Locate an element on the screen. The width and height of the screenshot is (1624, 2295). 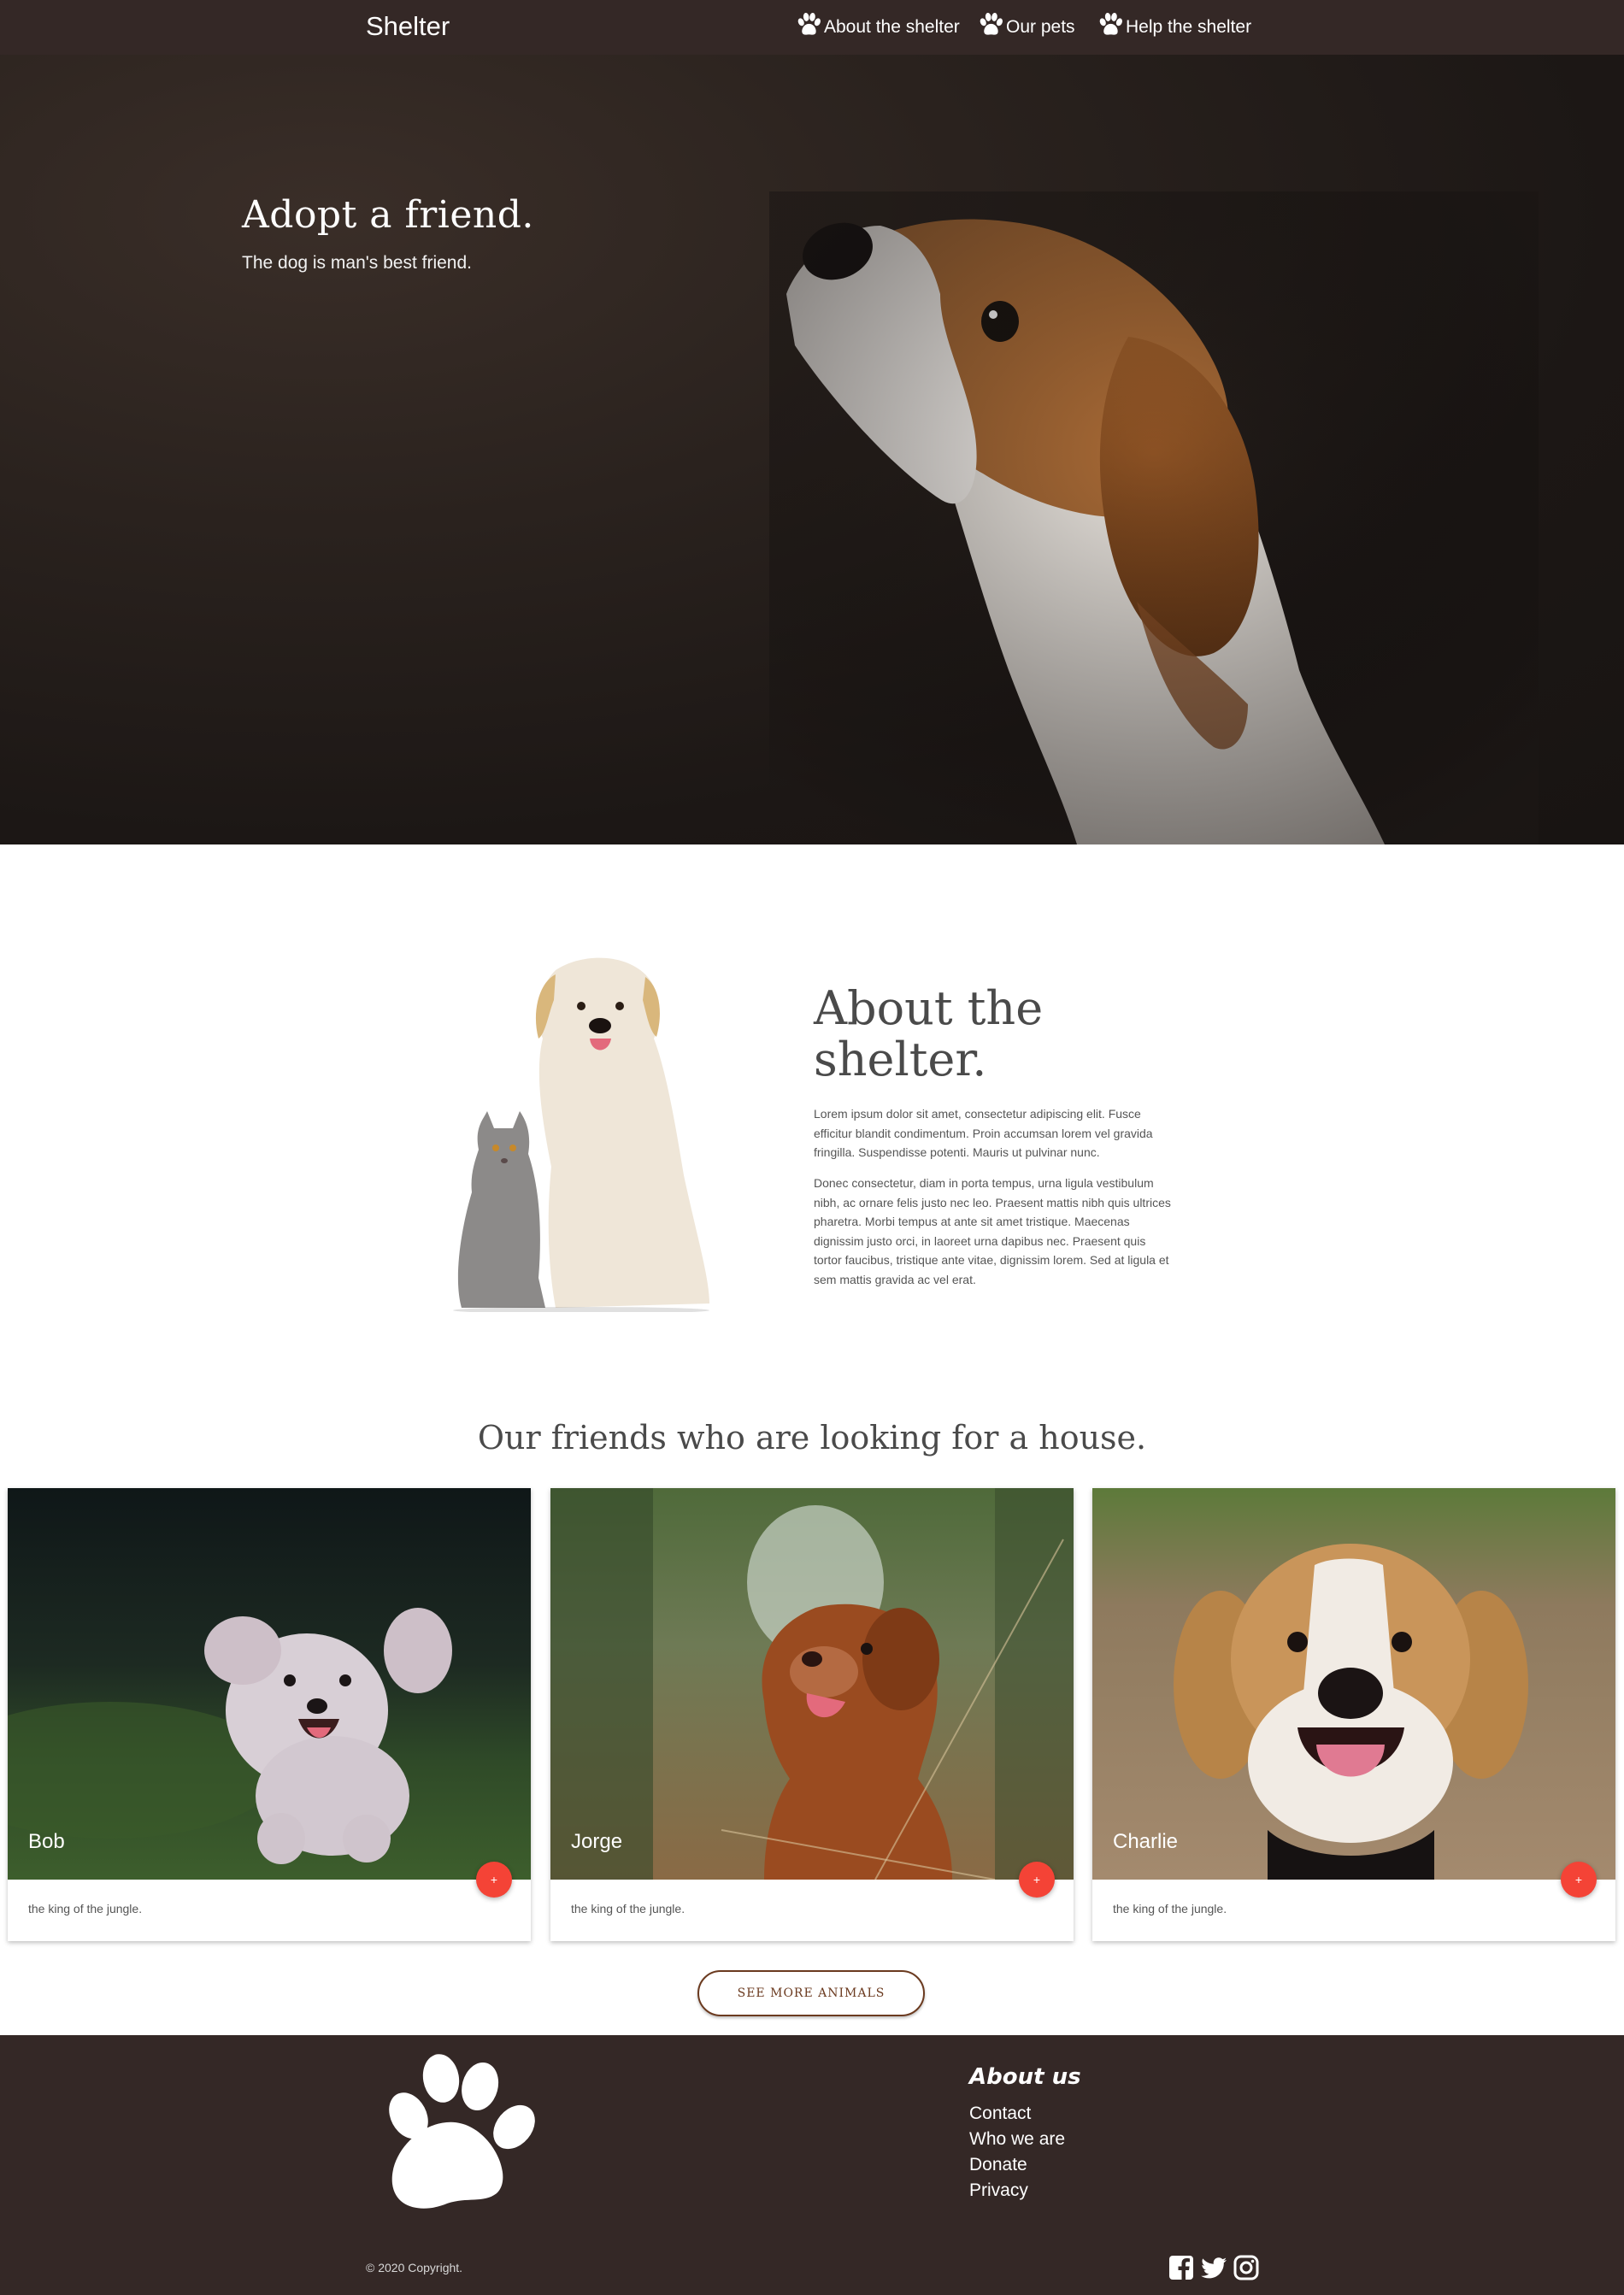
twitter-icon is located at coordinates (1214, 2267).